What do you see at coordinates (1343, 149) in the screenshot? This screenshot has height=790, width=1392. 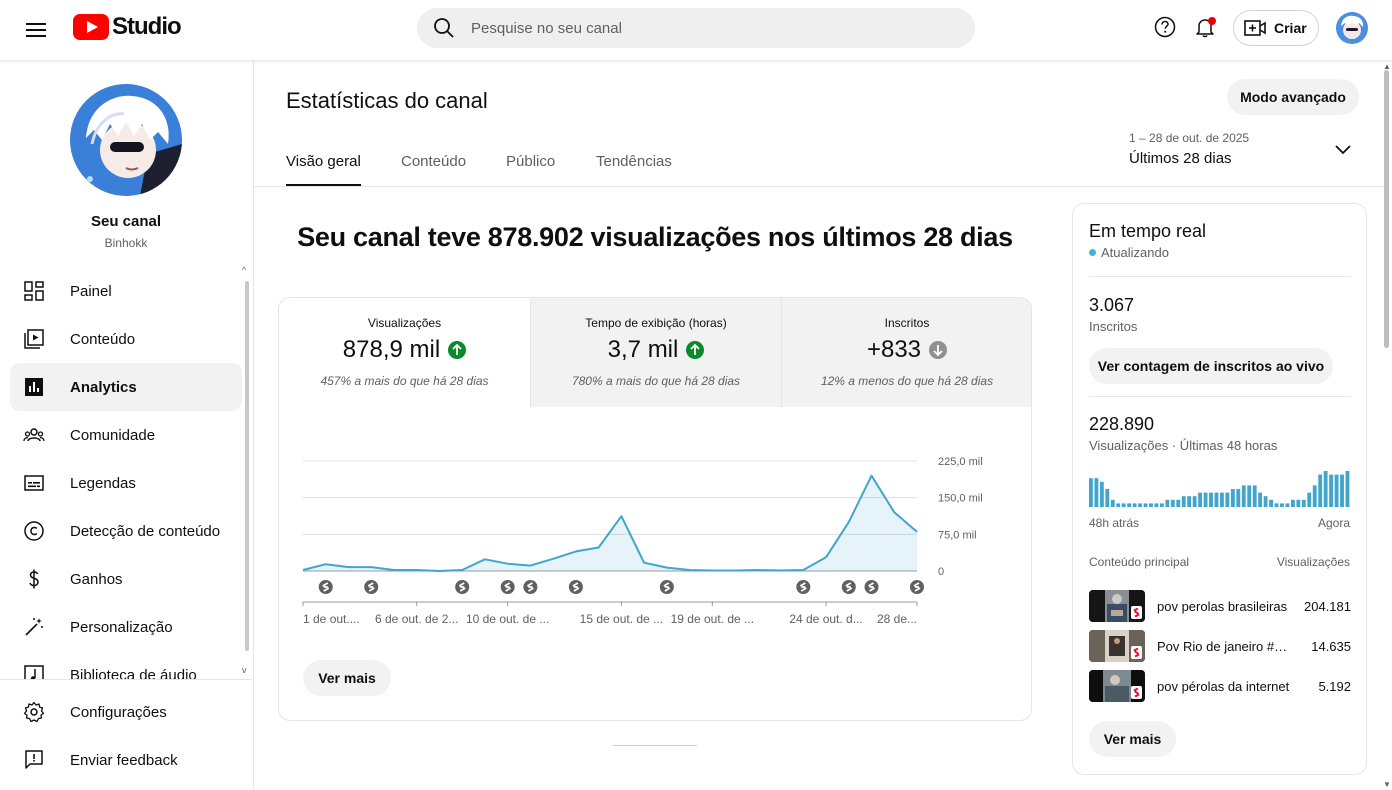 I see `chevron-down-icon` at bounding box center [1343, 149].